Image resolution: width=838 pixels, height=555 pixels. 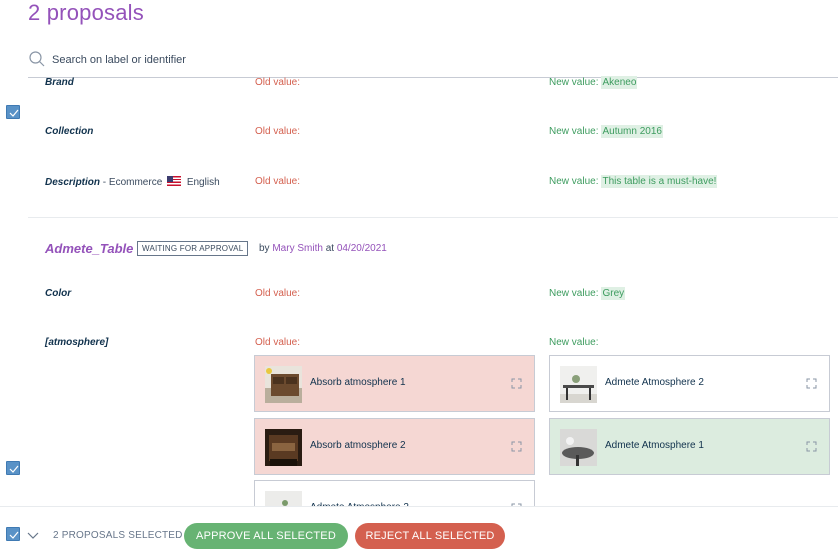 I want to click on at-label: at, so click(x=330, y=248).